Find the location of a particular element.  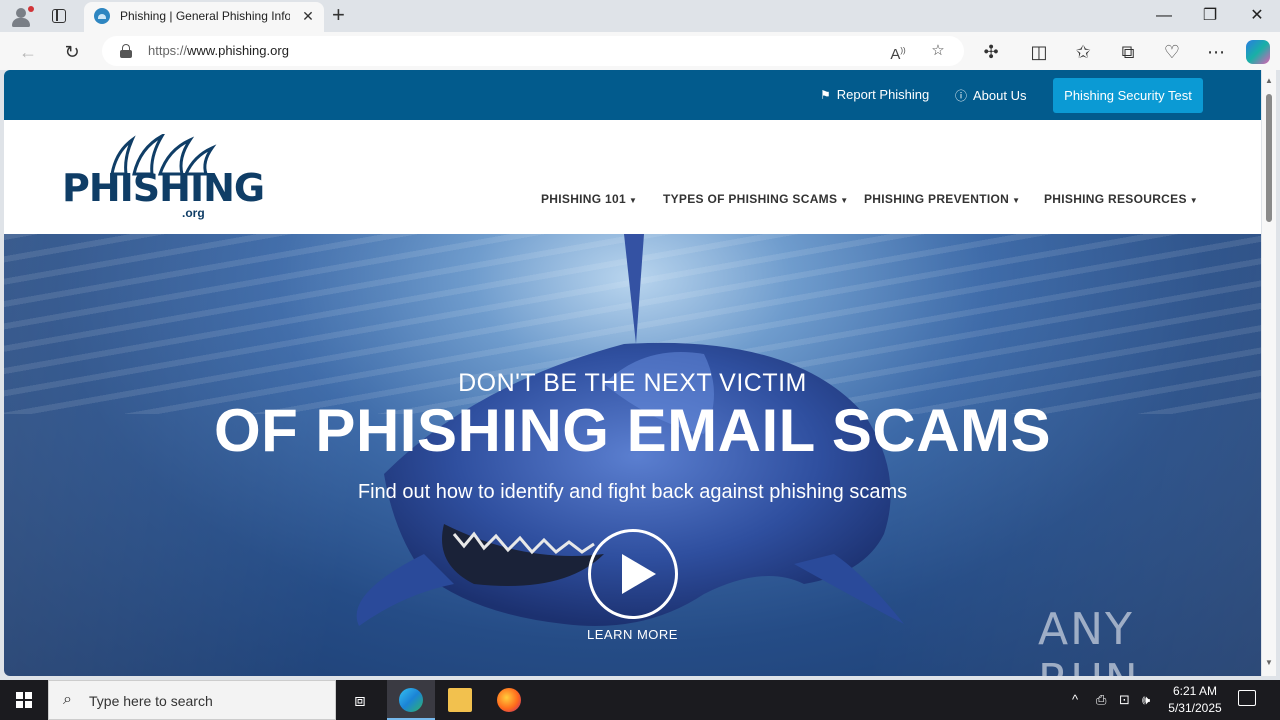

favorite-star-icon: ☆ is located at coordinates (938, 51).